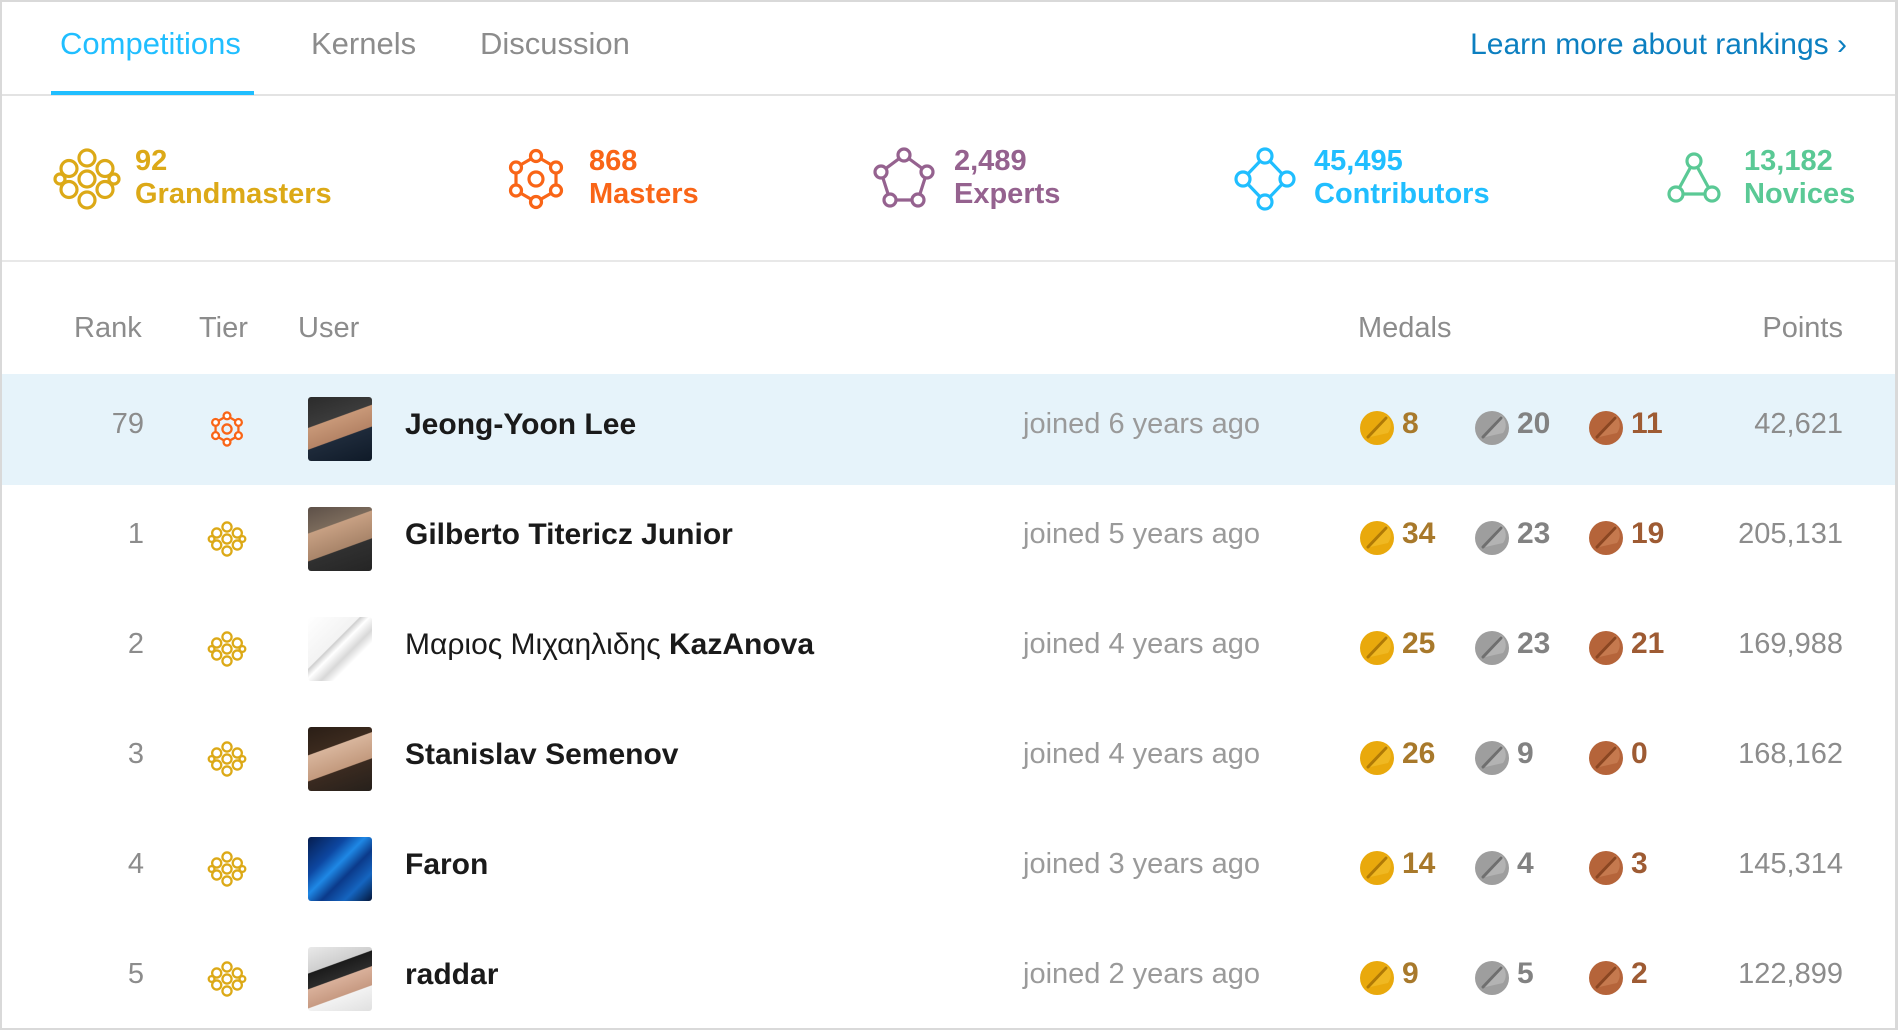 This screenshot has width=1902, height=1035. What do you see at coordinates (1658, 45) in the screenshot?
I see `learn-more-rankings-link: Learn more about rankings ›` at bounding box center [1658, 45].